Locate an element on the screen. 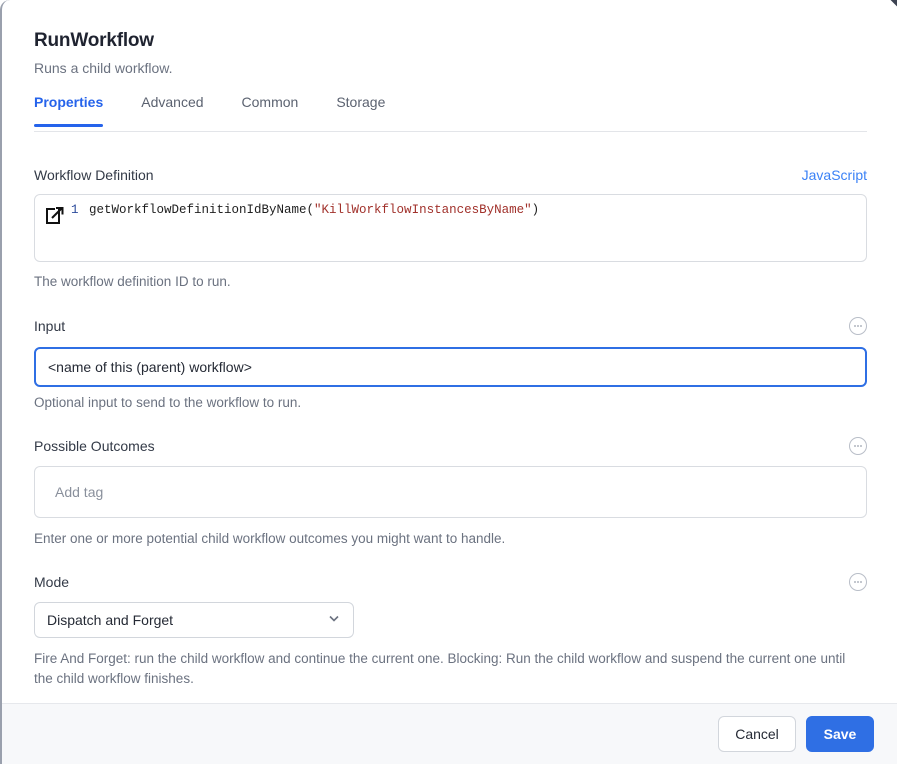  code-token-call: getWorkflowDefinitionIdByName( is located at coordinates (202, 210).